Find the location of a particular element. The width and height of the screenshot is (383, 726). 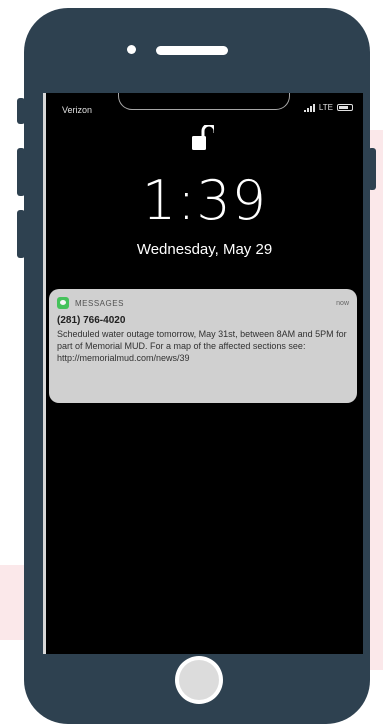

network-type: LTE is located at coordinates (325, 107).